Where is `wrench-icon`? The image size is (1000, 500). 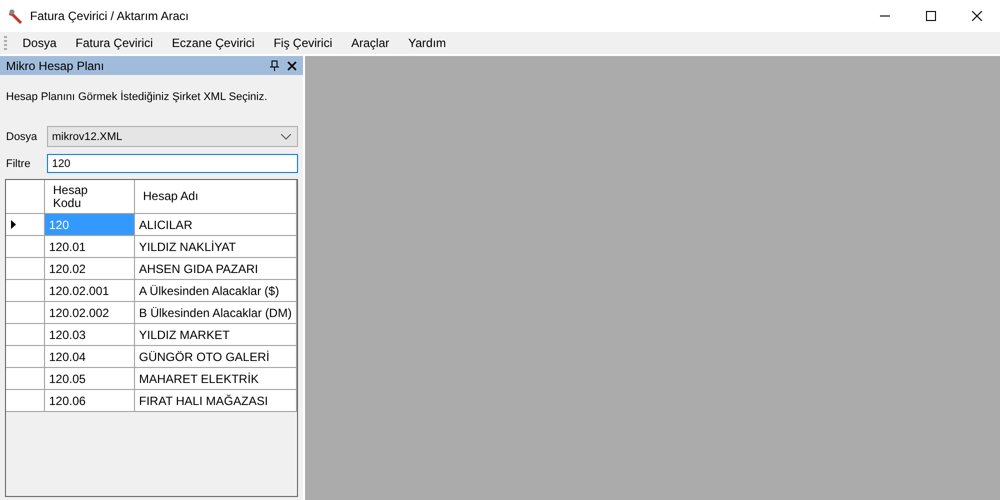
wrench-icon is located at coordinates (16, 16).